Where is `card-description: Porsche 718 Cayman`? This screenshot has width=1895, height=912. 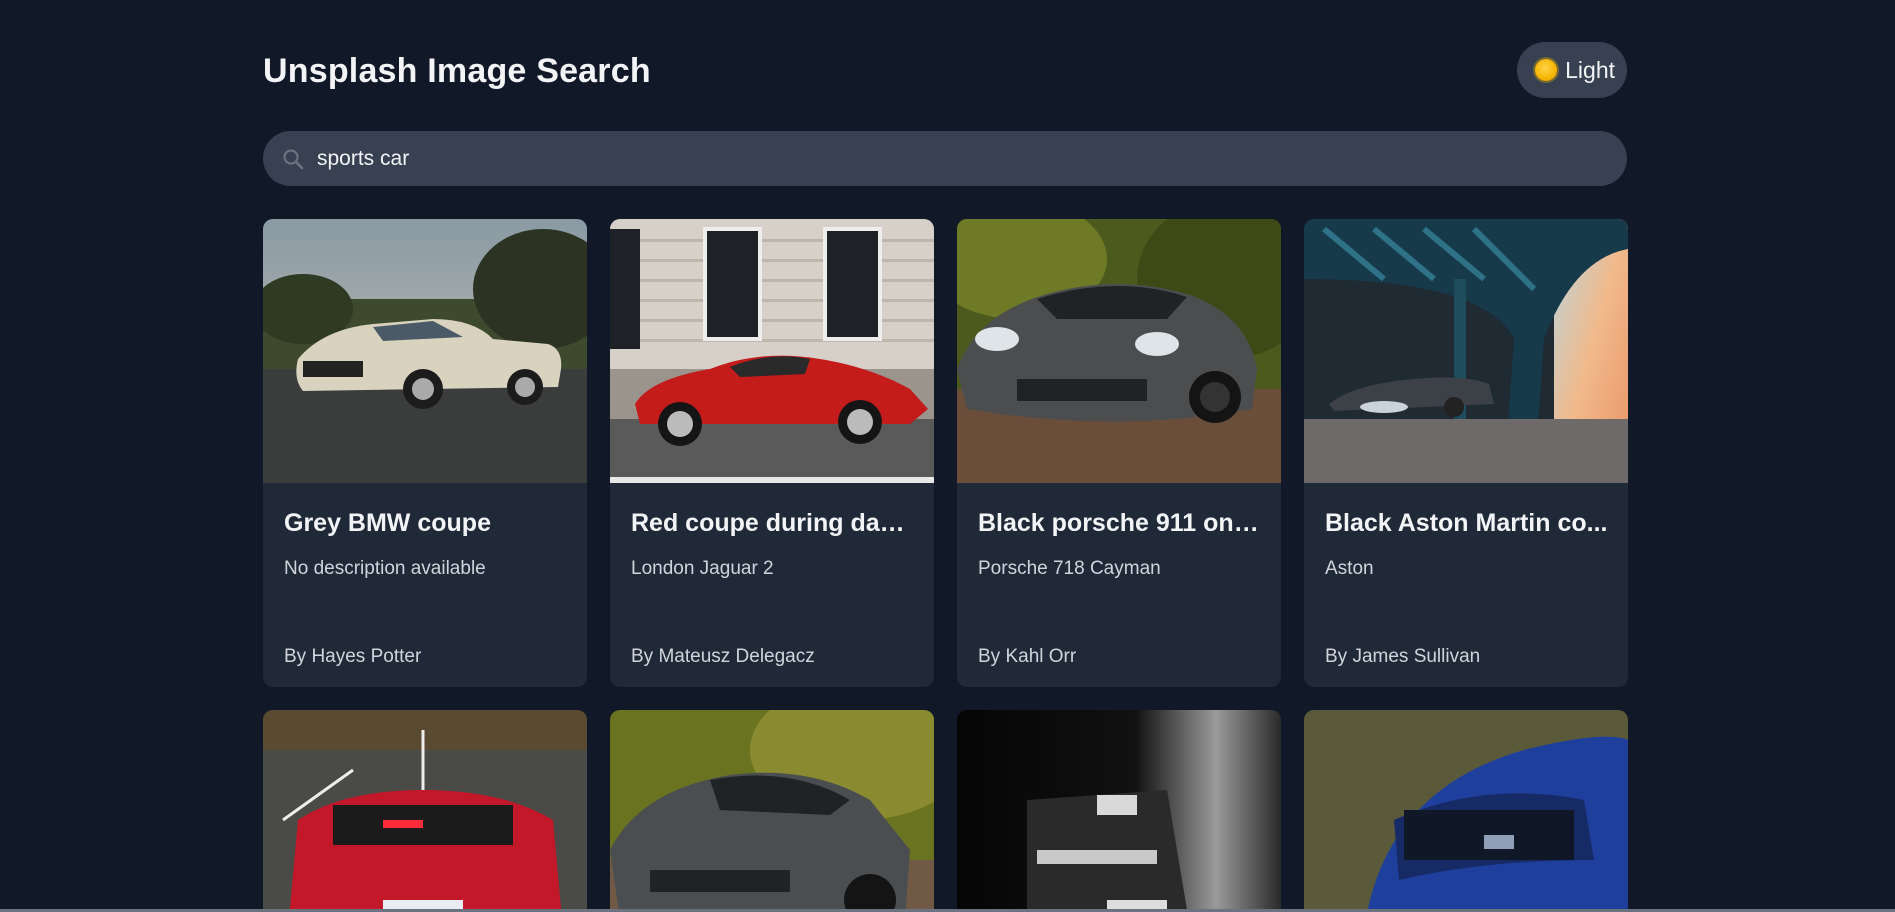 card-description: Porsche 718 Cayman is located at coordinates (1069, 568).